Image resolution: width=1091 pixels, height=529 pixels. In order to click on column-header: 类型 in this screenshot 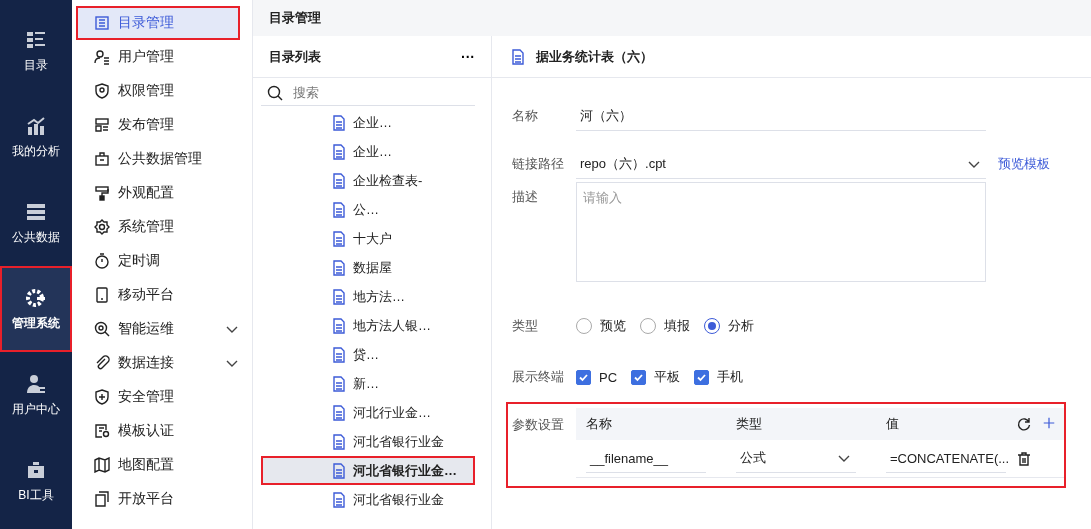, I will do `click(749, 424)`.